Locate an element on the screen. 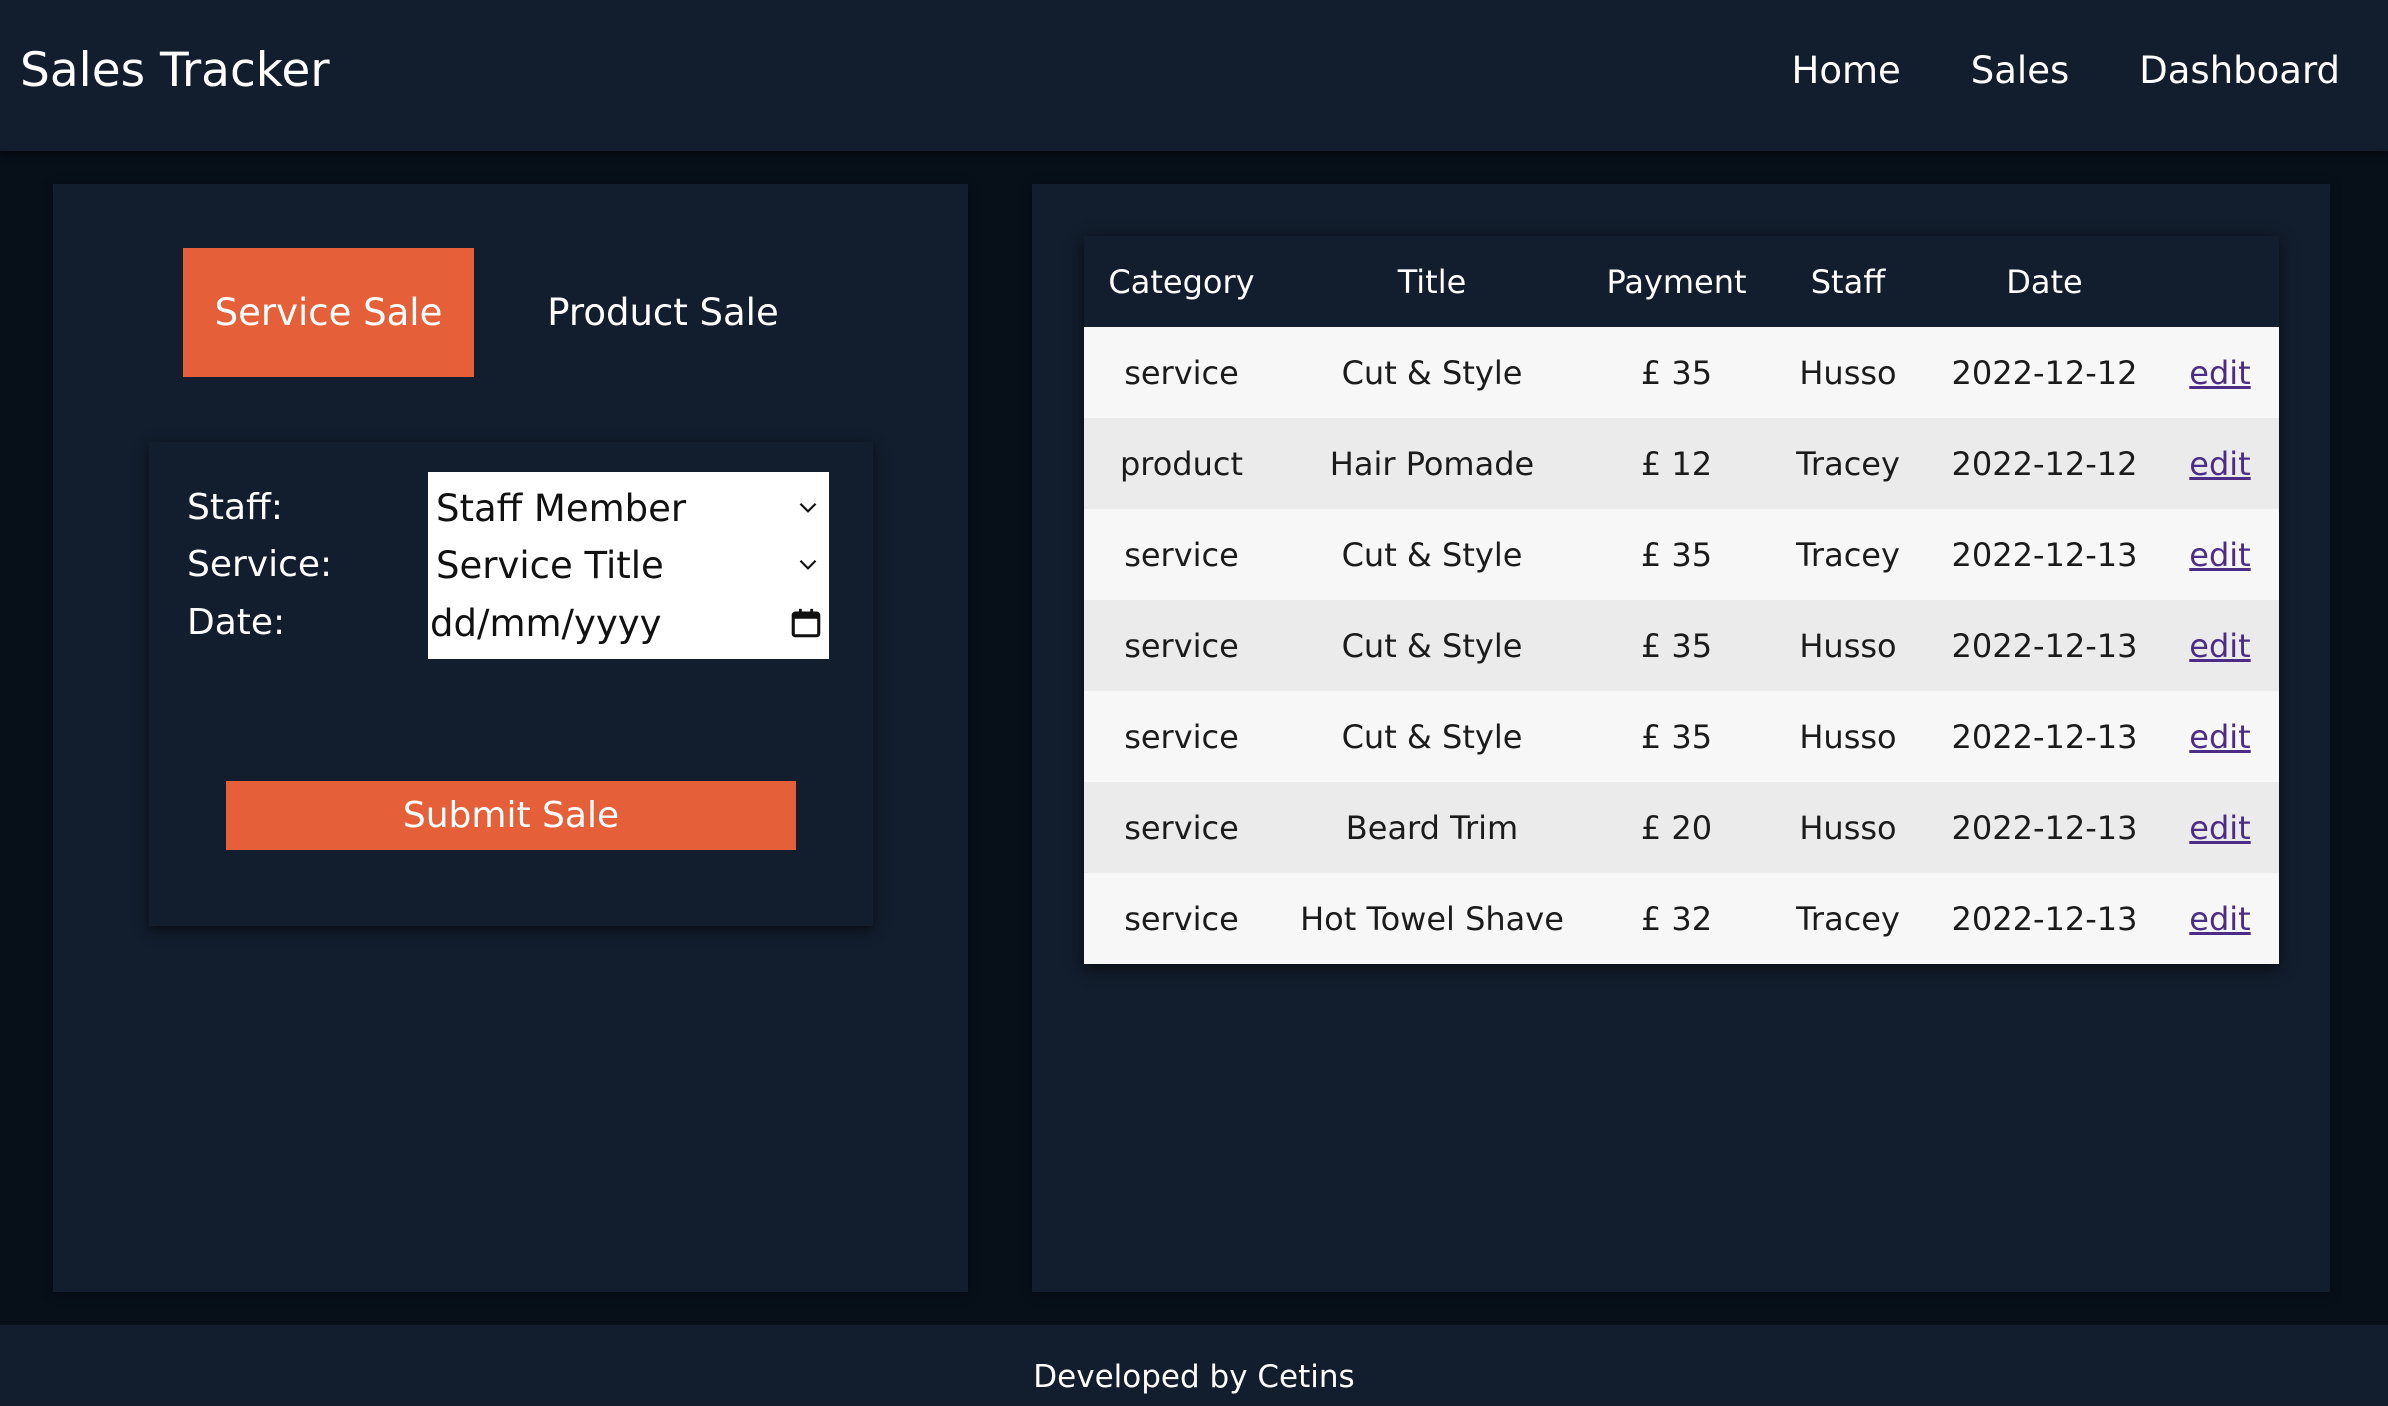 This screenshot has width=2388, height=1406. date-input-placeholder: dd/mm/yyyy is located at coordinates (546, 623).